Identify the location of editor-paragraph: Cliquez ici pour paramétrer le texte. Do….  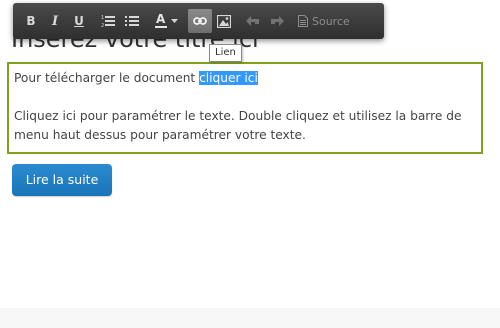
(238, 125).